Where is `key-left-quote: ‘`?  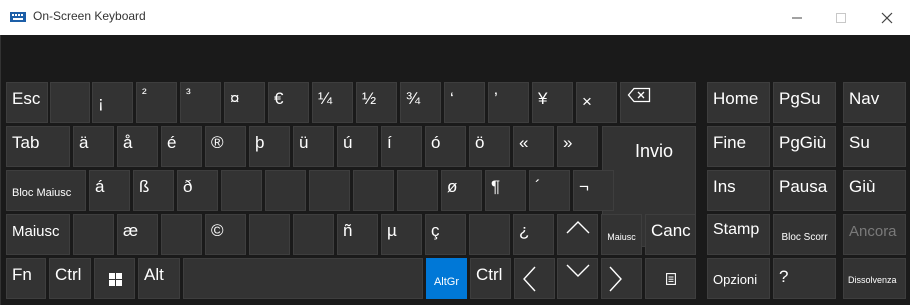 key-left-quote: ‘ is located at coordinates (464, 102).